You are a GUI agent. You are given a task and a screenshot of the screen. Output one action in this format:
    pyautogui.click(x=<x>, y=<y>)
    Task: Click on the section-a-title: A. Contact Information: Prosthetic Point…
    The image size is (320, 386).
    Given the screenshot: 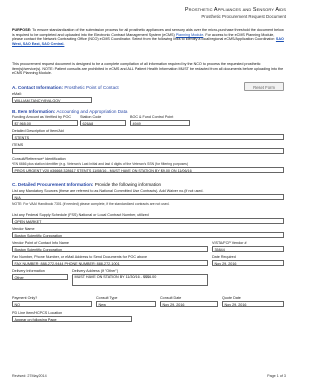 What is the action you would take?
    pyautogui.click(x=65, y=87)
    